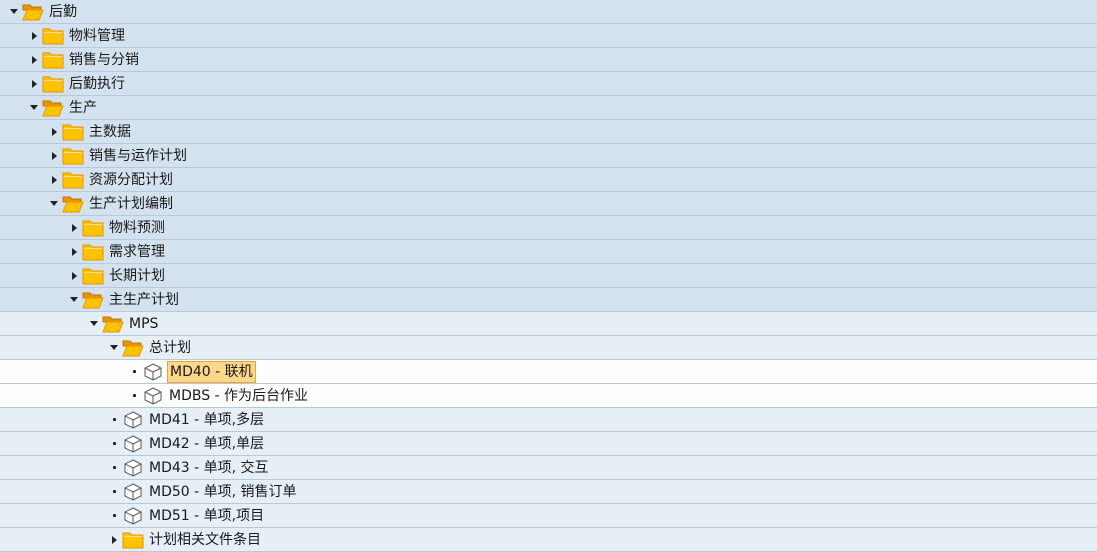 The width and height of the screenshot is (1097, 552). I want to click on tree-row: 总计划, so click(548, 348).